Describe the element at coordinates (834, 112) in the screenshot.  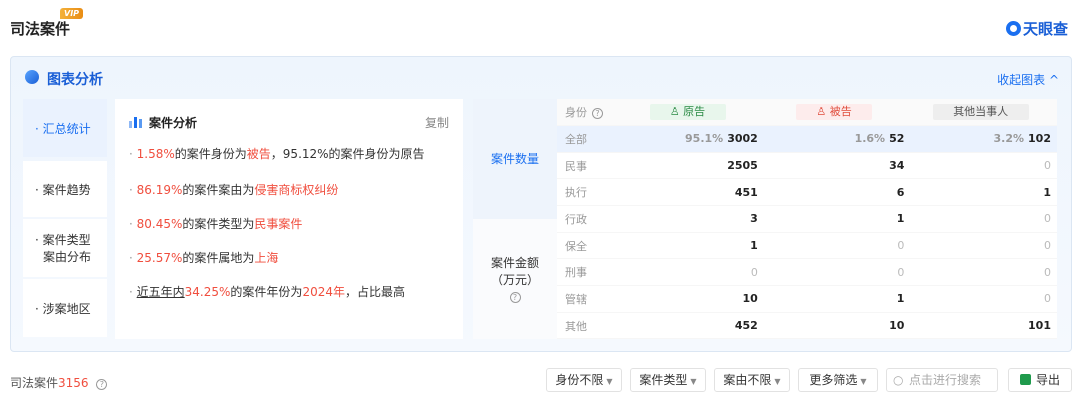
I see `party-tag: ♙ 被告` at that location.